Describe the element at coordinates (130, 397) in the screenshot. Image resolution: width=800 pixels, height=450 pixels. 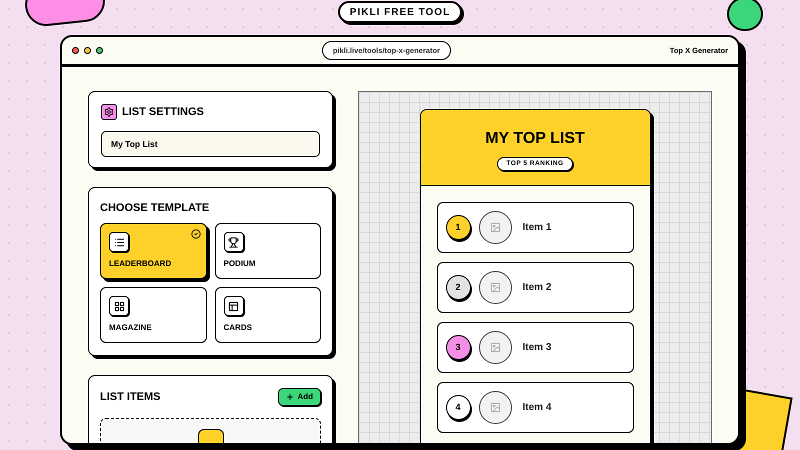
I see `section-title: LIST ITEMS` at that location.